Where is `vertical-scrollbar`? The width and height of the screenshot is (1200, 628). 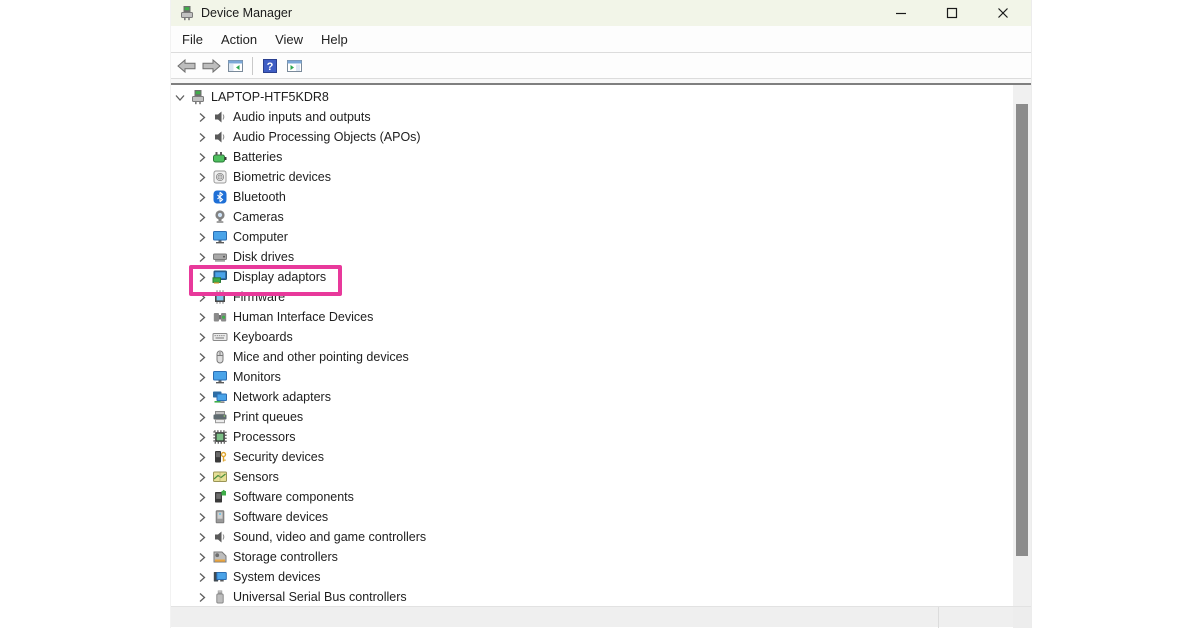
vertical-scrollbar is located at coordinates (1022, 345).